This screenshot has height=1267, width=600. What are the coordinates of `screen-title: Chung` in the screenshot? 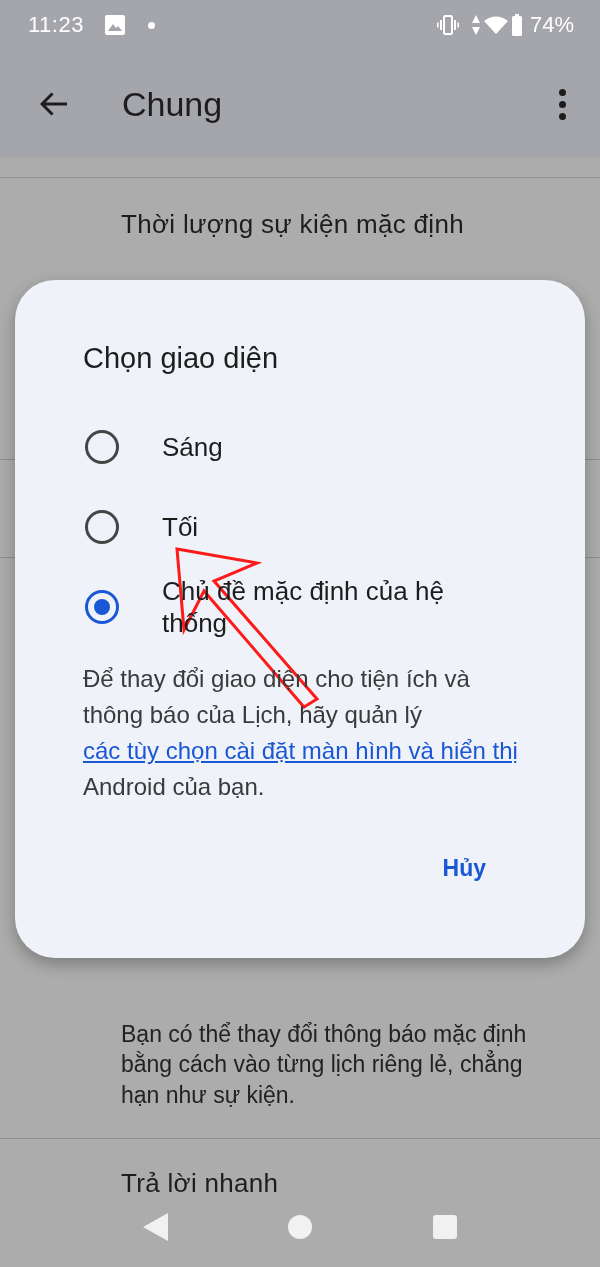 It's located at (172, 104).